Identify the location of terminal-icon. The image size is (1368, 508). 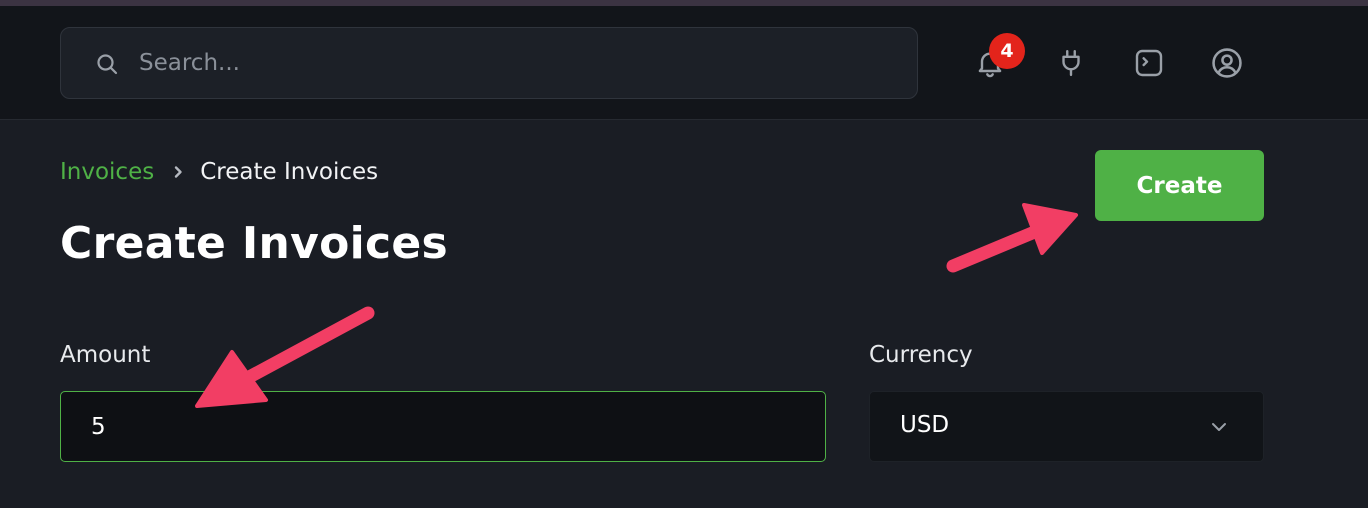
(1149, 63).